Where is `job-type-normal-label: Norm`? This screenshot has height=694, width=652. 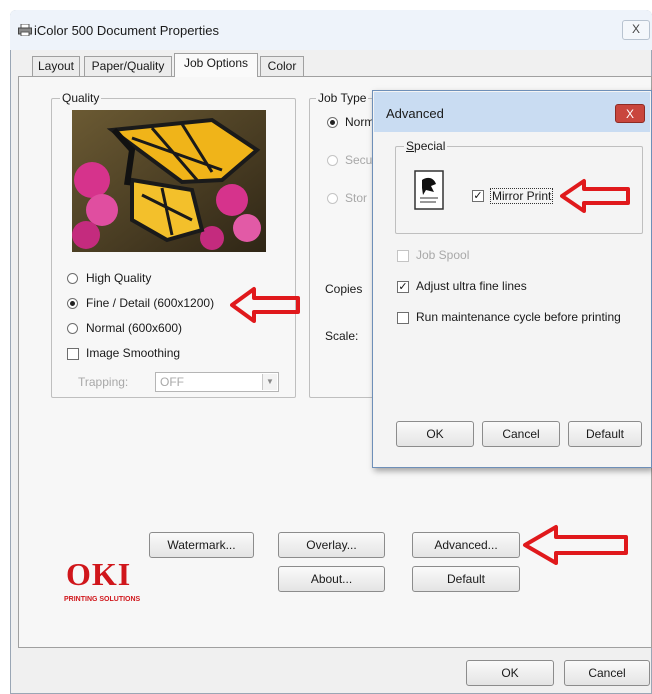
job-type-normal-label: Norm is located at coordinates (360, 122).